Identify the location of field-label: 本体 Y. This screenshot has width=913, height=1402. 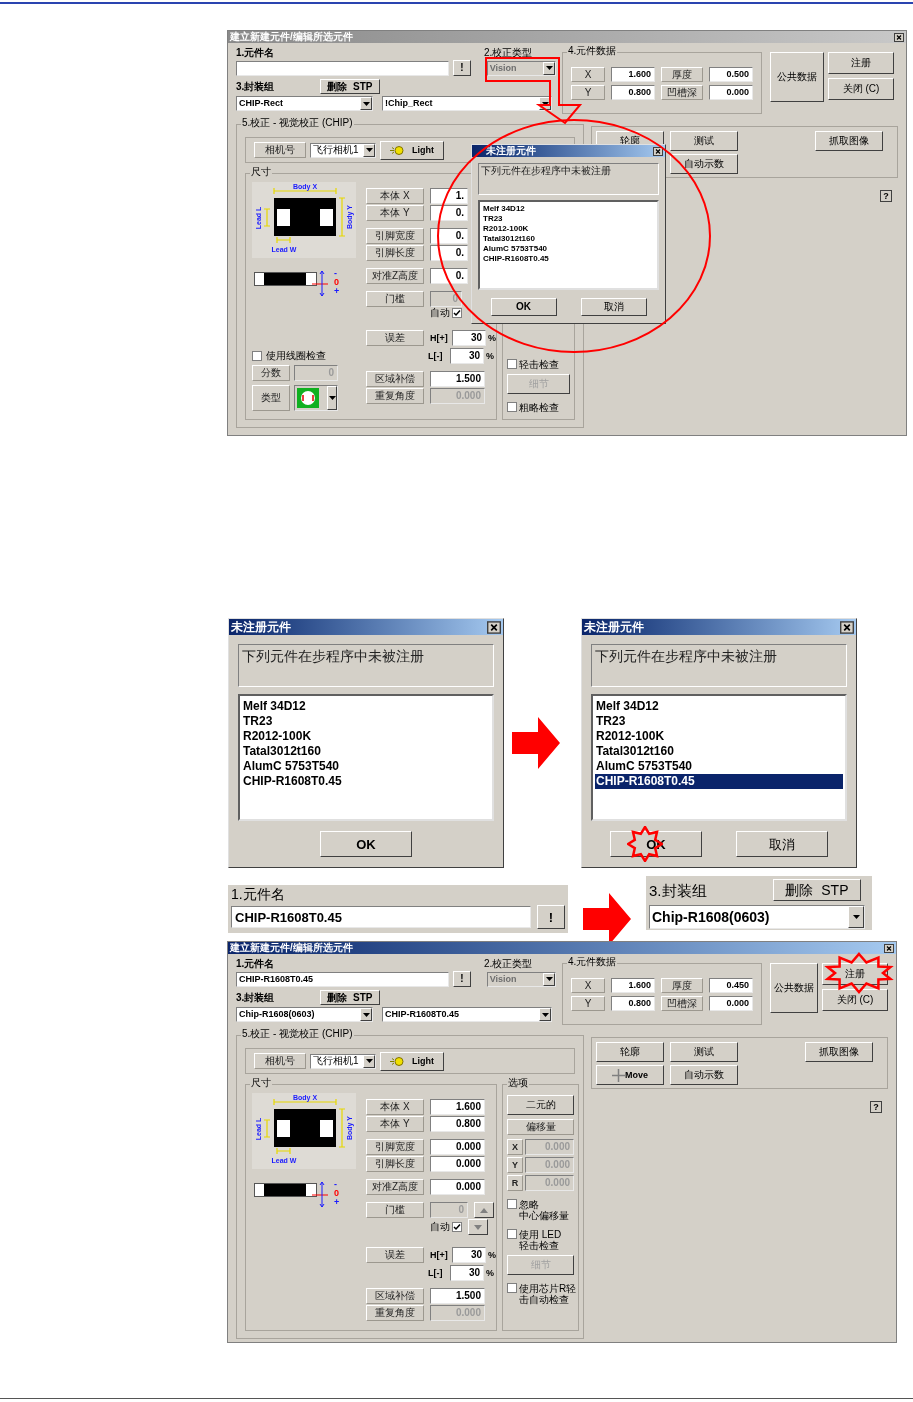
(395, 213).